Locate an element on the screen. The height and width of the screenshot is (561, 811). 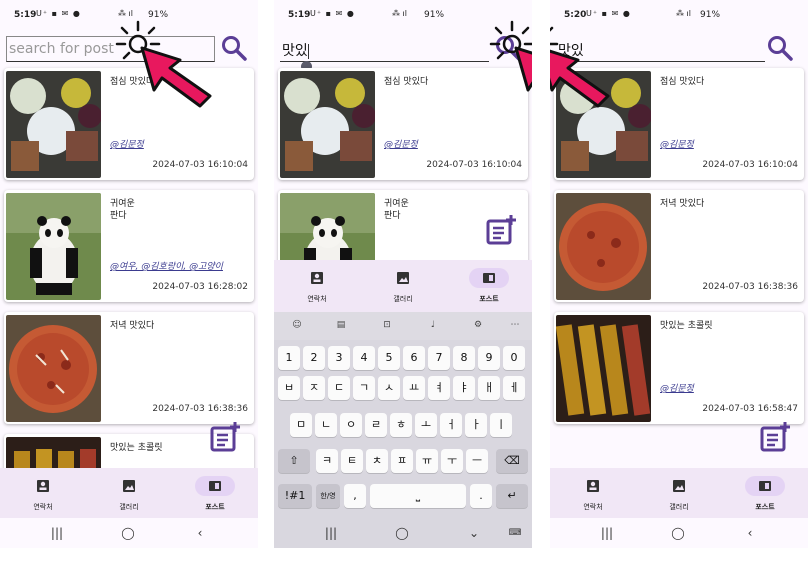
comma-key: , is located at coordinates (355, 496).